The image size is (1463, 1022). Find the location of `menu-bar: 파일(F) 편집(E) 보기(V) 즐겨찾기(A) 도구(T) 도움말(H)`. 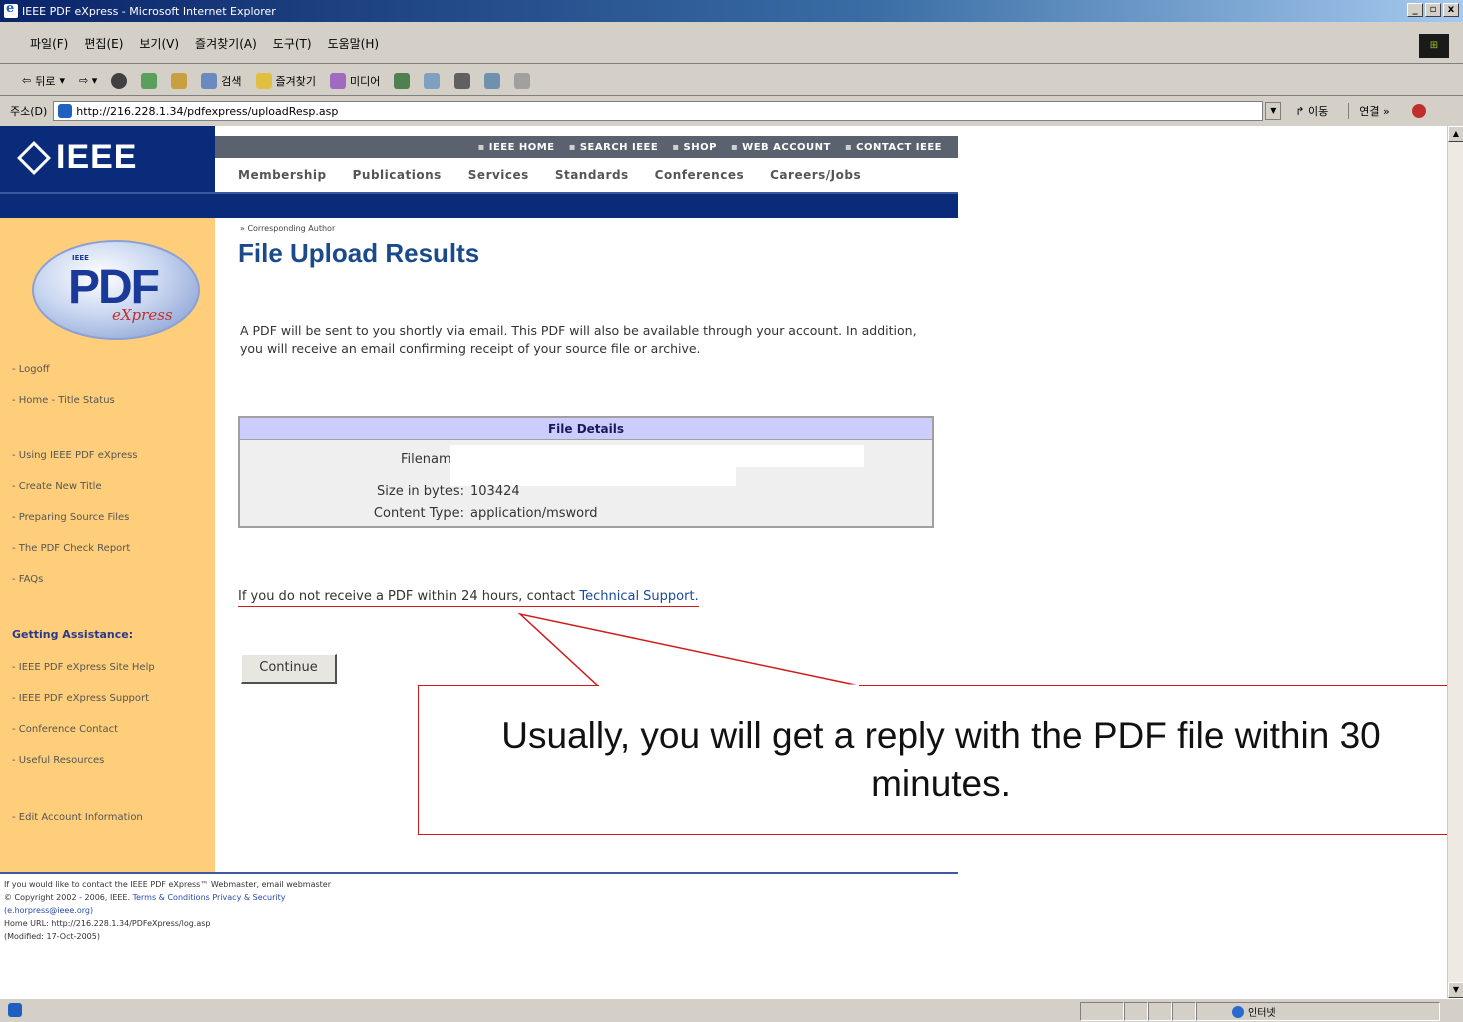

menu-bar: 파일(F) 편집(E) 보기(V) 즐겨찾기(A) 도구(T) 도움말(H) is located at coordinates (731, 44).